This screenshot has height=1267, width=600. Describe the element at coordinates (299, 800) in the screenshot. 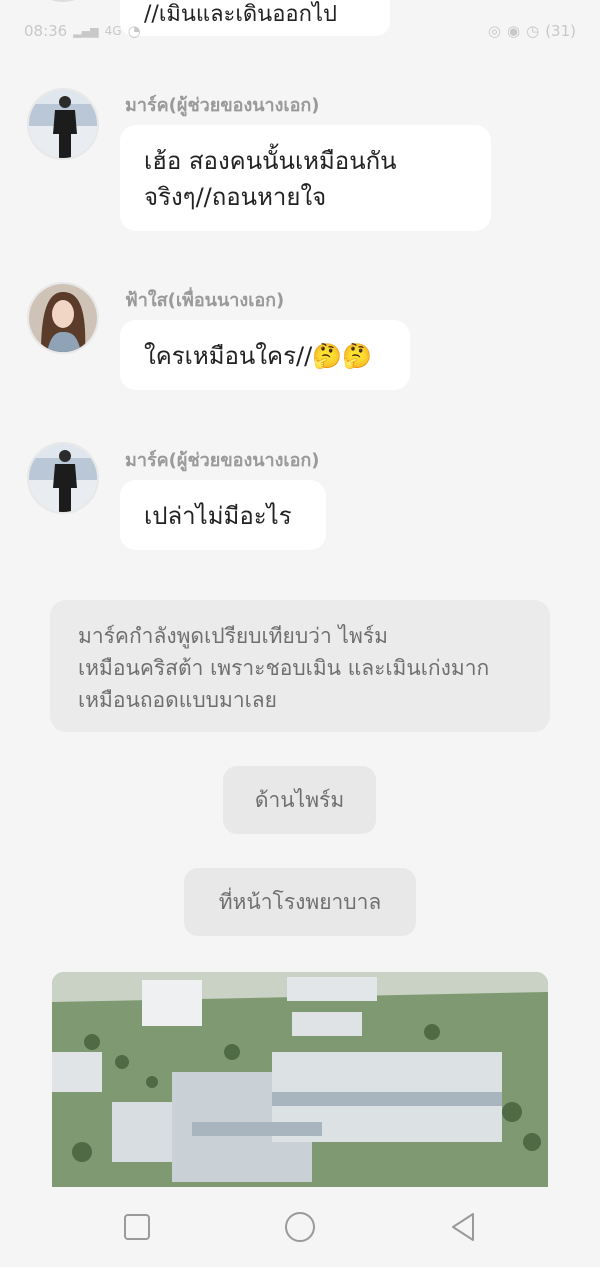

I see `scene-tag-side: ด้านไพร์ม` at that location.